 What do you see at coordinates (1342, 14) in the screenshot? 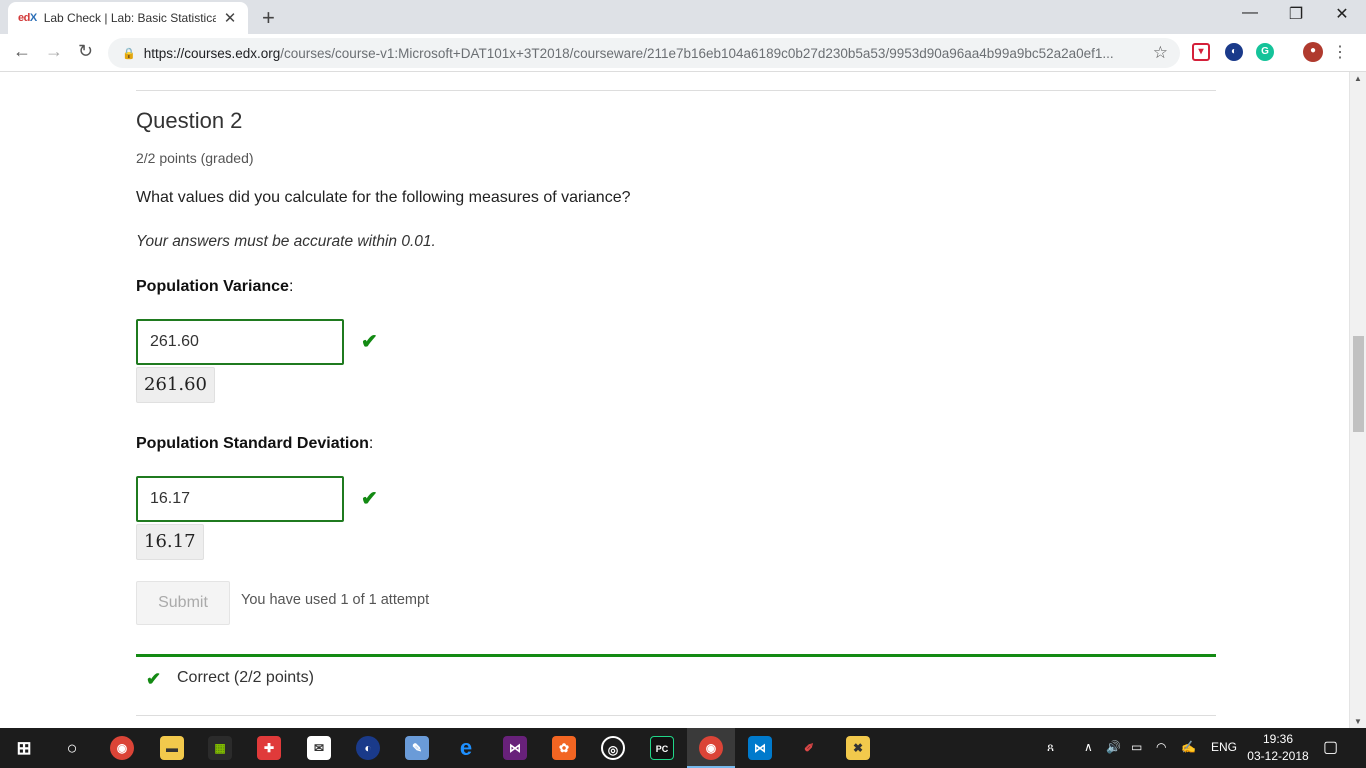
I see `close-window-button: ✕` at bounding box center [1342, 14].